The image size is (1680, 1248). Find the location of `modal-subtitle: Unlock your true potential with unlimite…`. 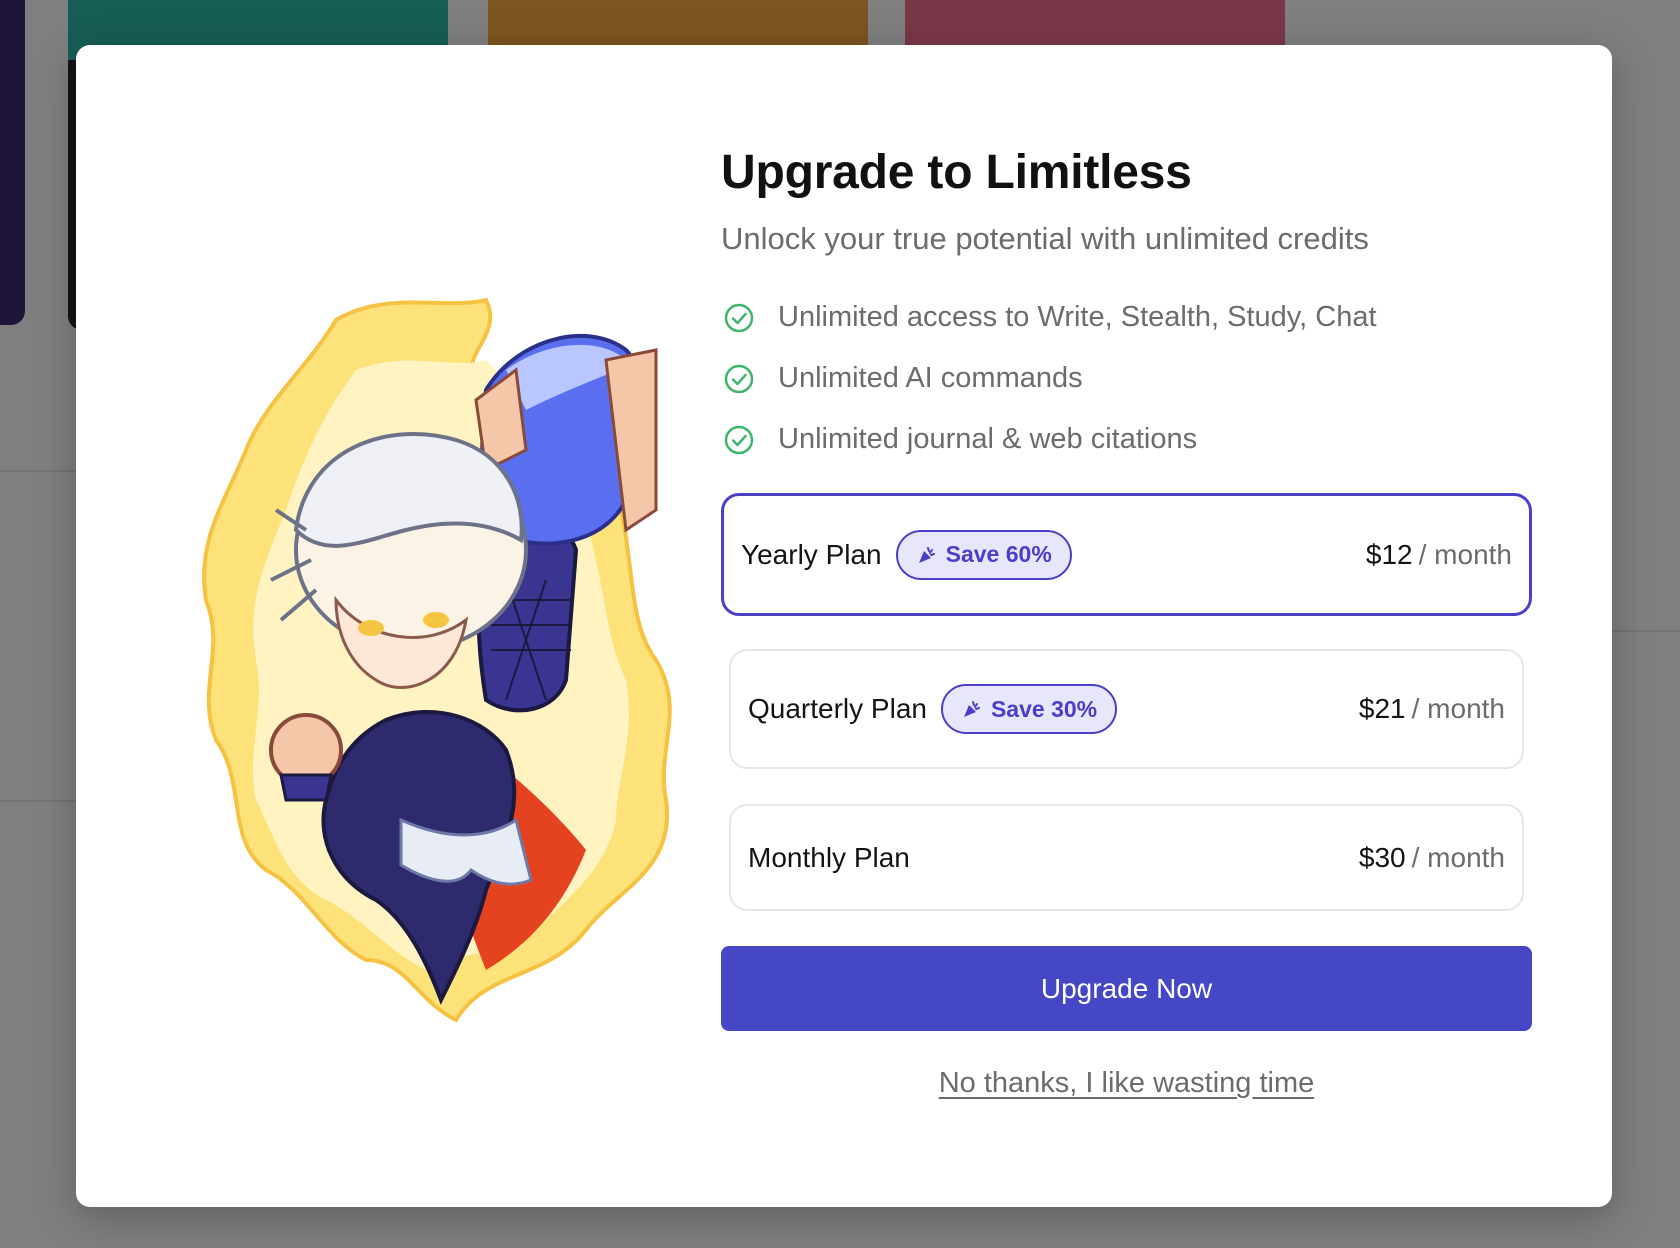

modal-subtitle: Unlock your true potential with unlimite… is located at coordinates (1045, 238).